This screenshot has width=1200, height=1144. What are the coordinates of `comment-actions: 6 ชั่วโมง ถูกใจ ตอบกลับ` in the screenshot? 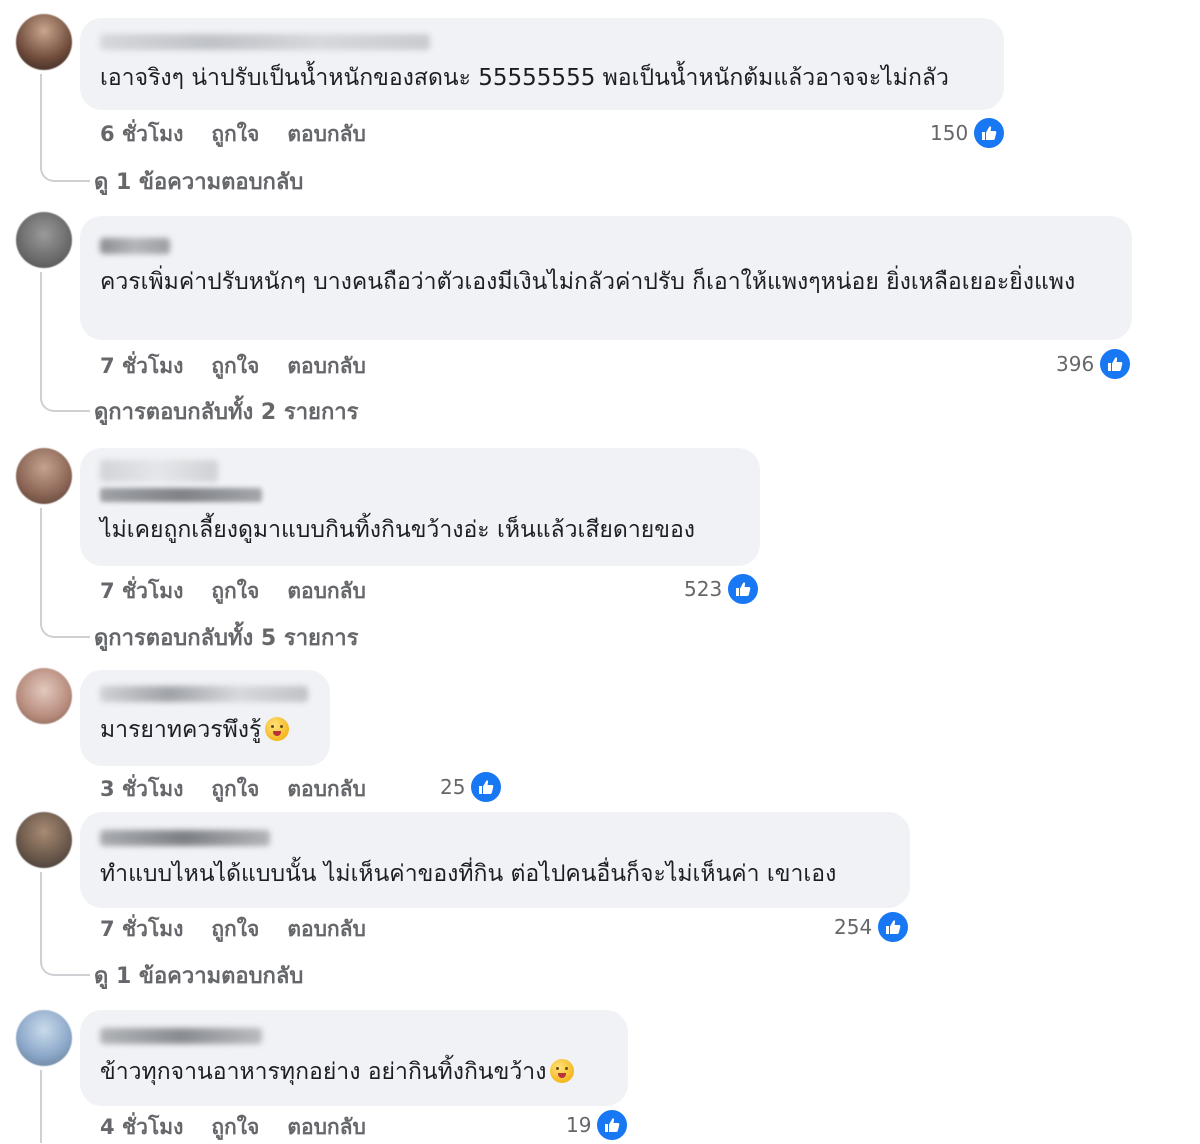 It's located at (233, 134).